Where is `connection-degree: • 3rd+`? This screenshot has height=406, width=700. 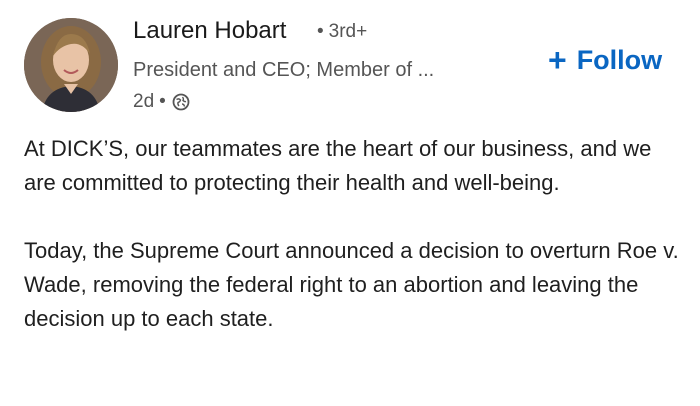
connection-degree: • 3rd+ is located at coordinates (339, 32).